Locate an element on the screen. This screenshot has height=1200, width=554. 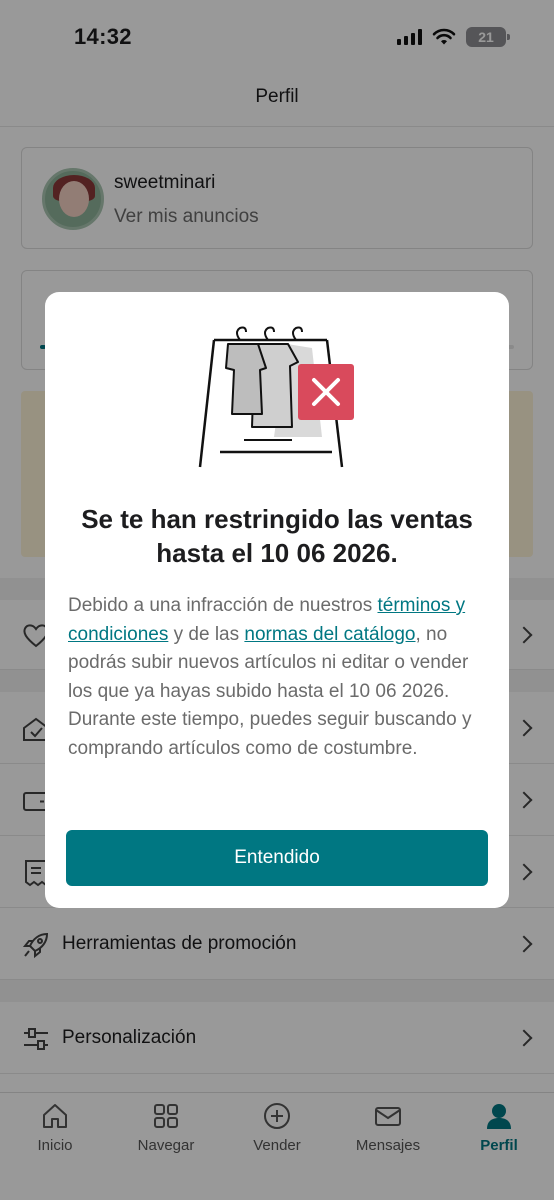
body-text: y de las is located at coordinates (206, 634).